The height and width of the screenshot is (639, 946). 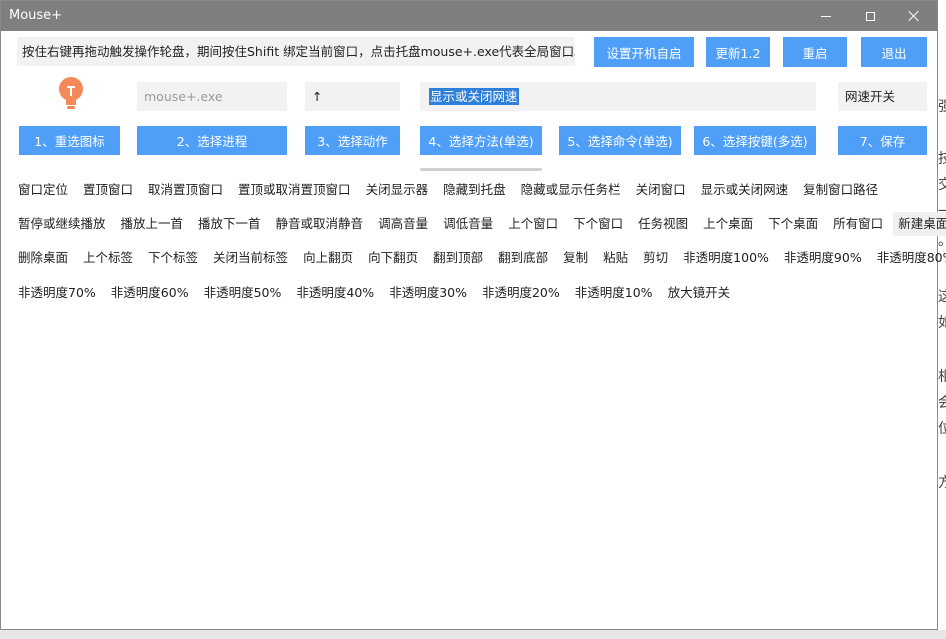 What do you see at coordinates (328, 258) in the screenshot?
I see `option-item: 向上翻页` at bounding box center [328, 258].